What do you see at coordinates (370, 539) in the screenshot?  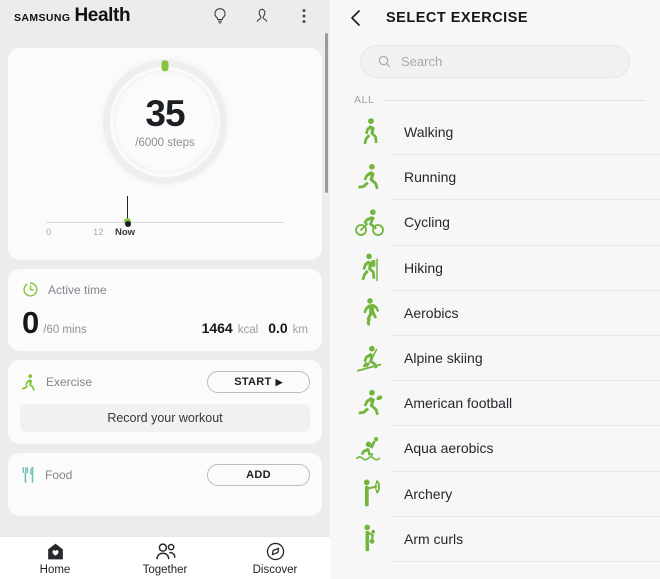 I see `arm-curls-icon` at bounding box center [370, 539].